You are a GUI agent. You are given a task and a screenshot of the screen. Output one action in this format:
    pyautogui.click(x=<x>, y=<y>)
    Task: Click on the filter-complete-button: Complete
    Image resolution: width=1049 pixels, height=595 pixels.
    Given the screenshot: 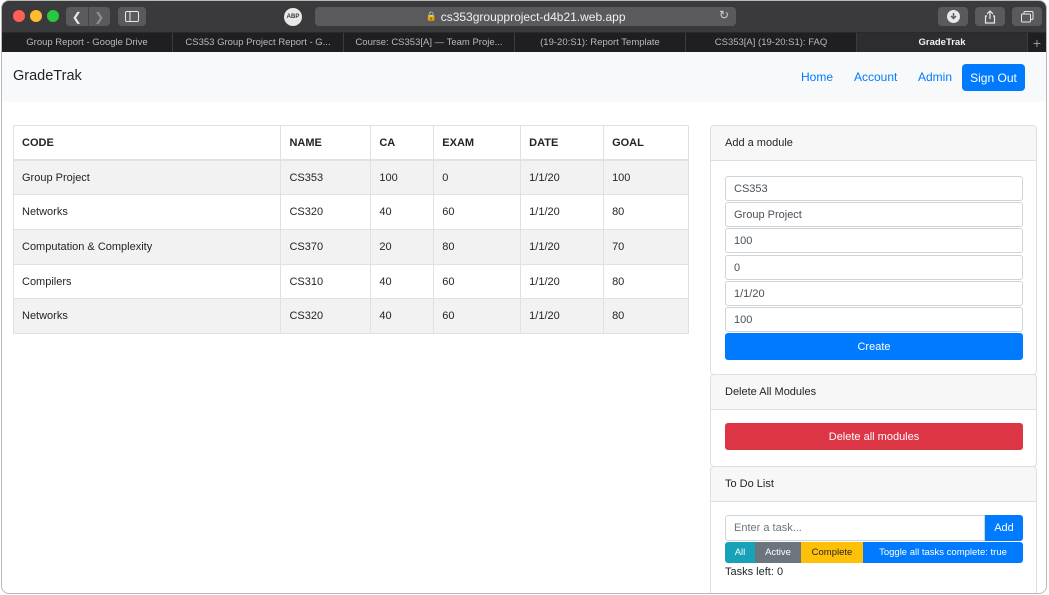 What is the action you would take?
    pyautogui.click(x=832, y=552)
    